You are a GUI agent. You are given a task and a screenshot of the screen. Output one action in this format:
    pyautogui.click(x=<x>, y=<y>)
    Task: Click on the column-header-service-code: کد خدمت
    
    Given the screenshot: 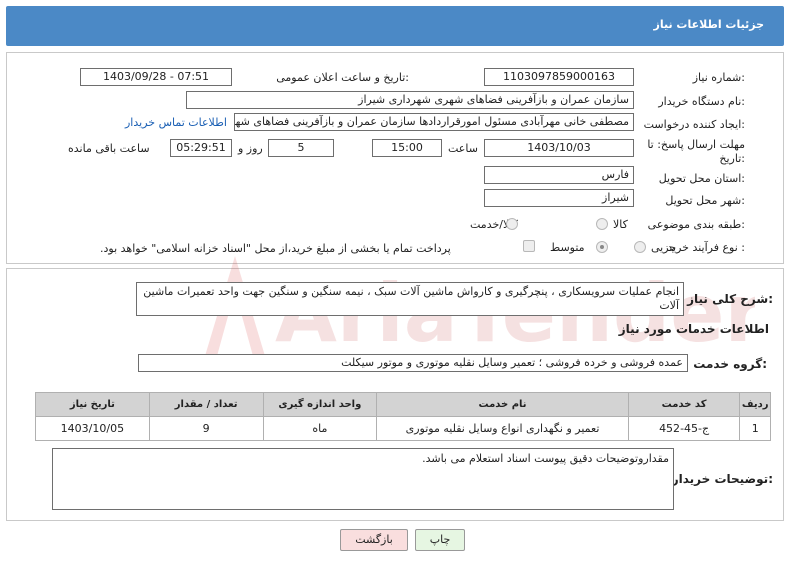 What is the action you would take?
    pyautogui.click(x=684, y=404)
    